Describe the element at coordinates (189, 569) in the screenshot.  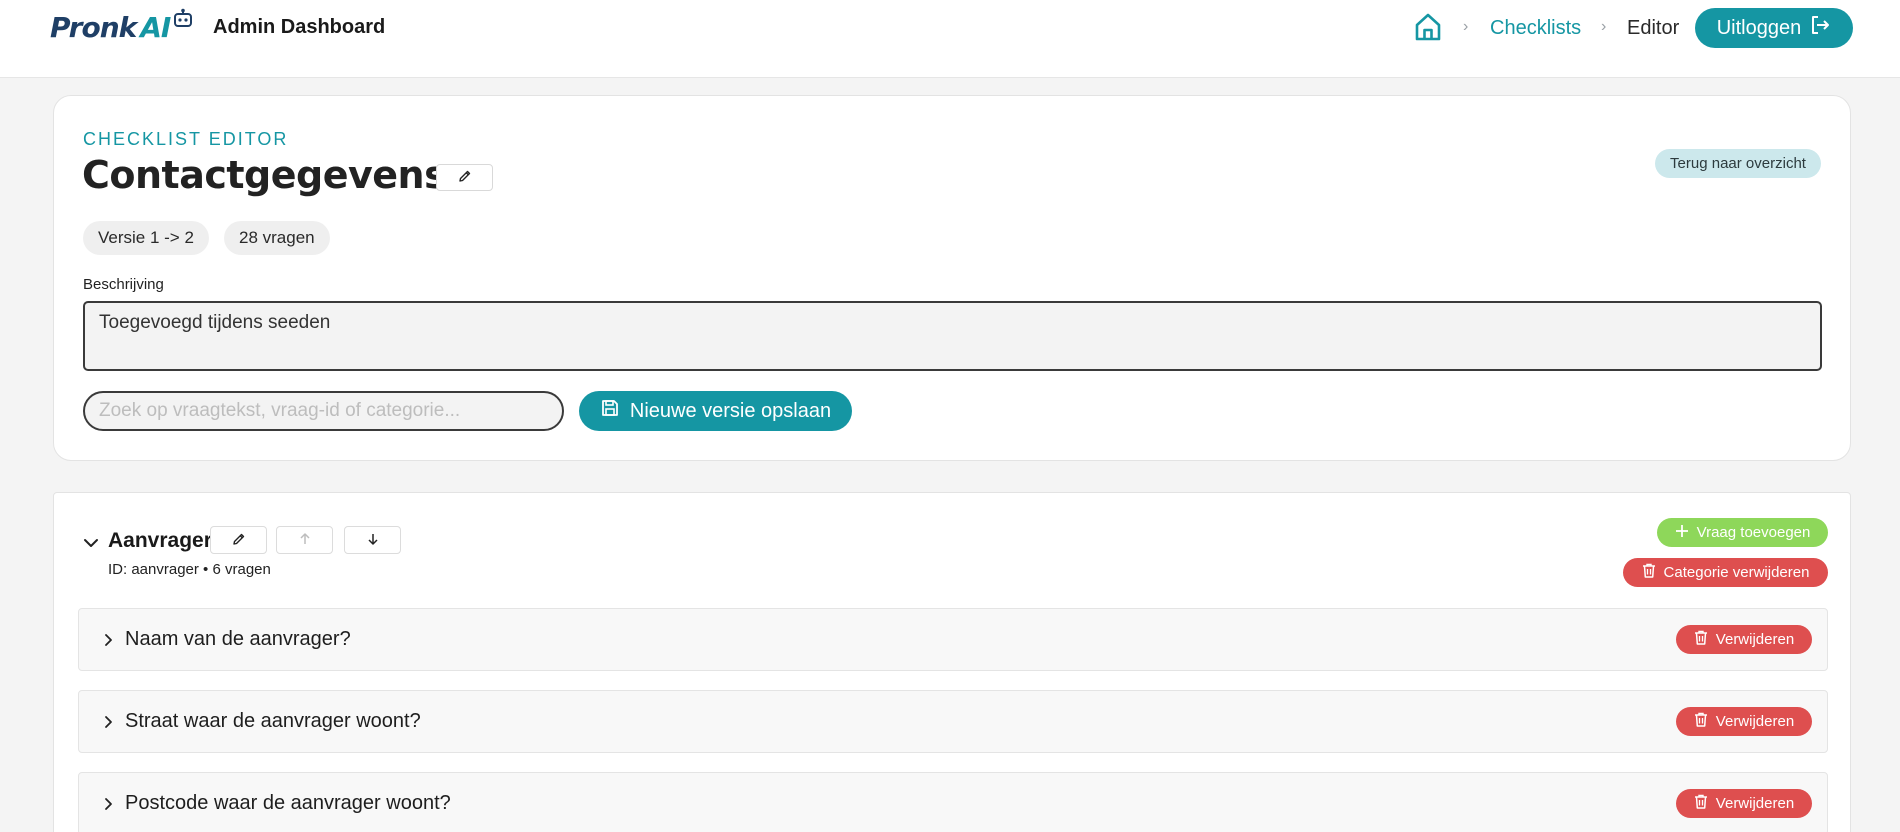
I see `category-meta: ID: aanvrager • 6 vragen` at that location.